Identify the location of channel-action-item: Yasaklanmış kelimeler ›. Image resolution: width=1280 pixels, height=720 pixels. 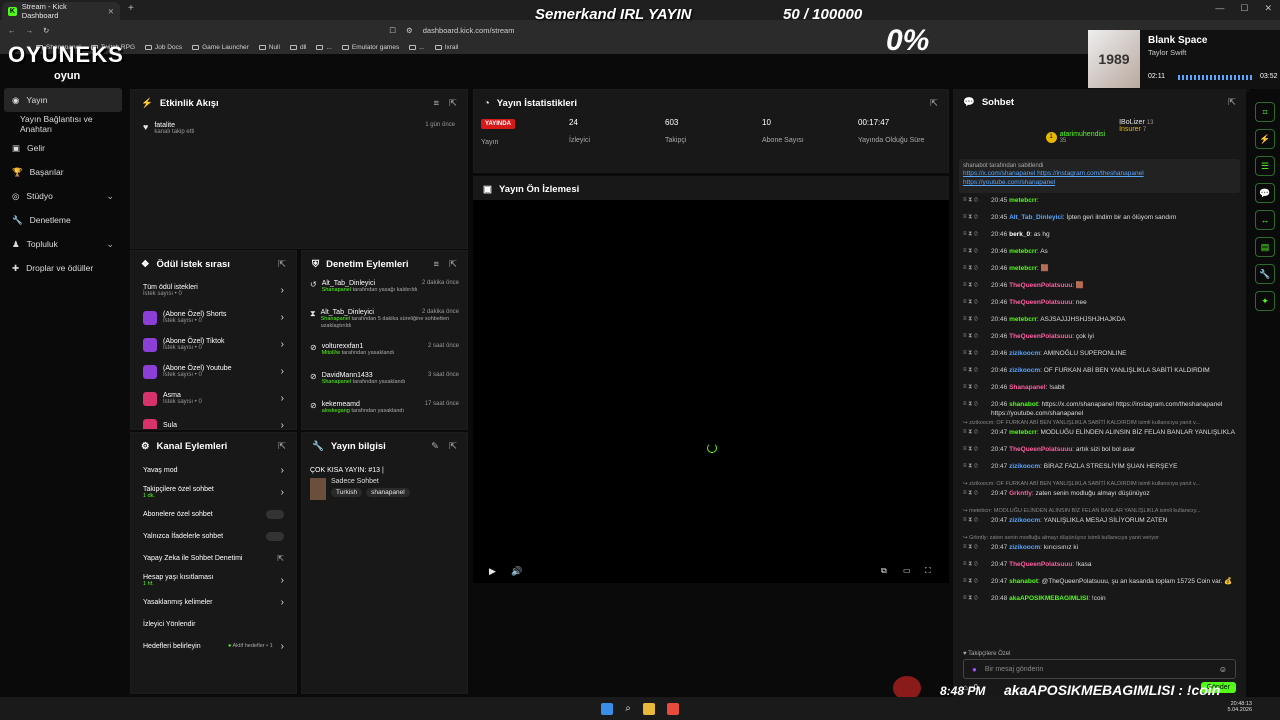
(213, 602).